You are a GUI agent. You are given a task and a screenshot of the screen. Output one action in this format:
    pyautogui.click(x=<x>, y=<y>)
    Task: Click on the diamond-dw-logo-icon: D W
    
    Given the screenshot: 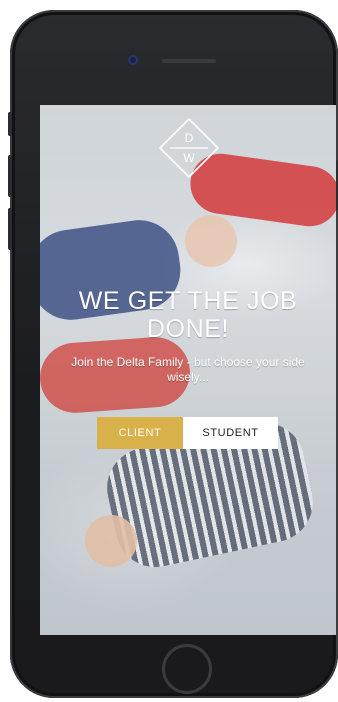 What is the action you would take?
    pyautogui.click(x=189, y=148)
    